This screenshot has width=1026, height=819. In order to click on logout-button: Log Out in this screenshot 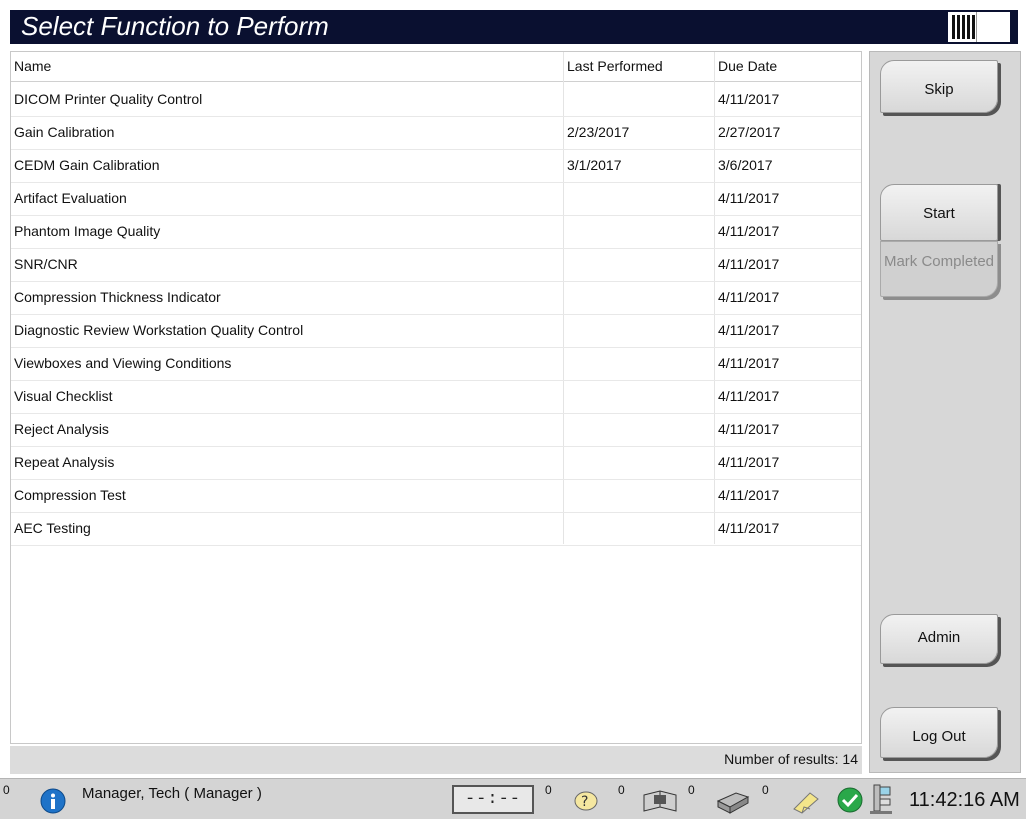, I will do `click(939, 732)`.